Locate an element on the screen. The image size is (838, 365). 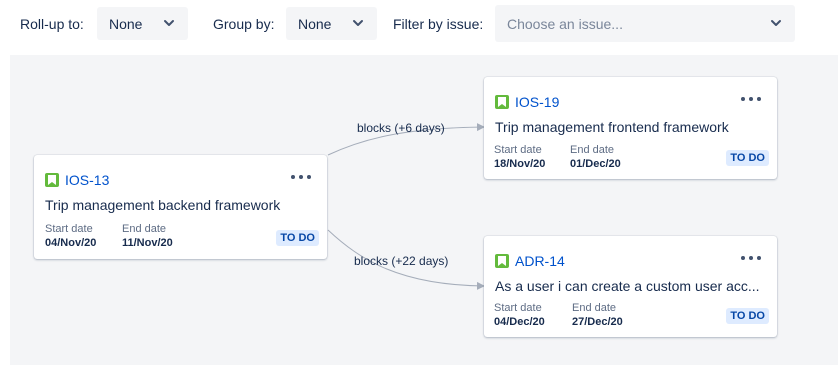
rollup-select: None is located at coordinates (142, 23).